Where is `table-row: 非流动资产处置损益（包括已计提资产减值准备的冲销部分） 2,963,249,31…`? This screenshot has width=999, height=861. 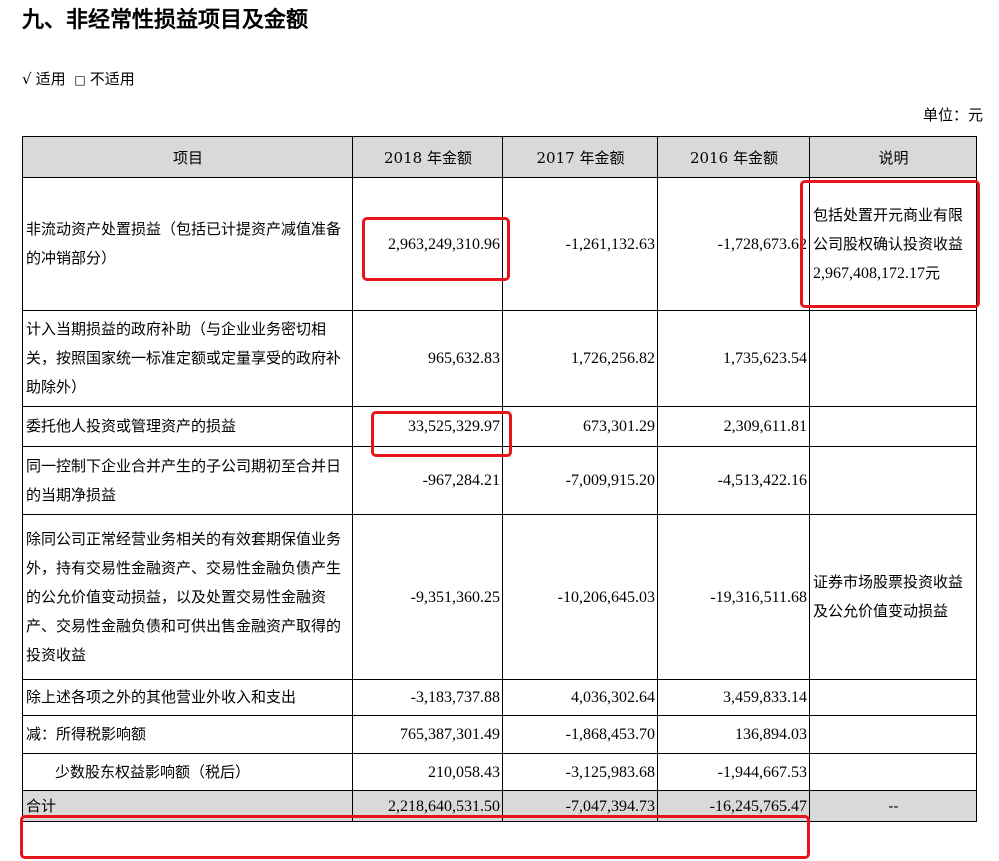
table-row: 非流动资产处置损益（包括已计提资产减值准备的冲销部分） 2,963,249,31… is located at coordinates (499, 244).